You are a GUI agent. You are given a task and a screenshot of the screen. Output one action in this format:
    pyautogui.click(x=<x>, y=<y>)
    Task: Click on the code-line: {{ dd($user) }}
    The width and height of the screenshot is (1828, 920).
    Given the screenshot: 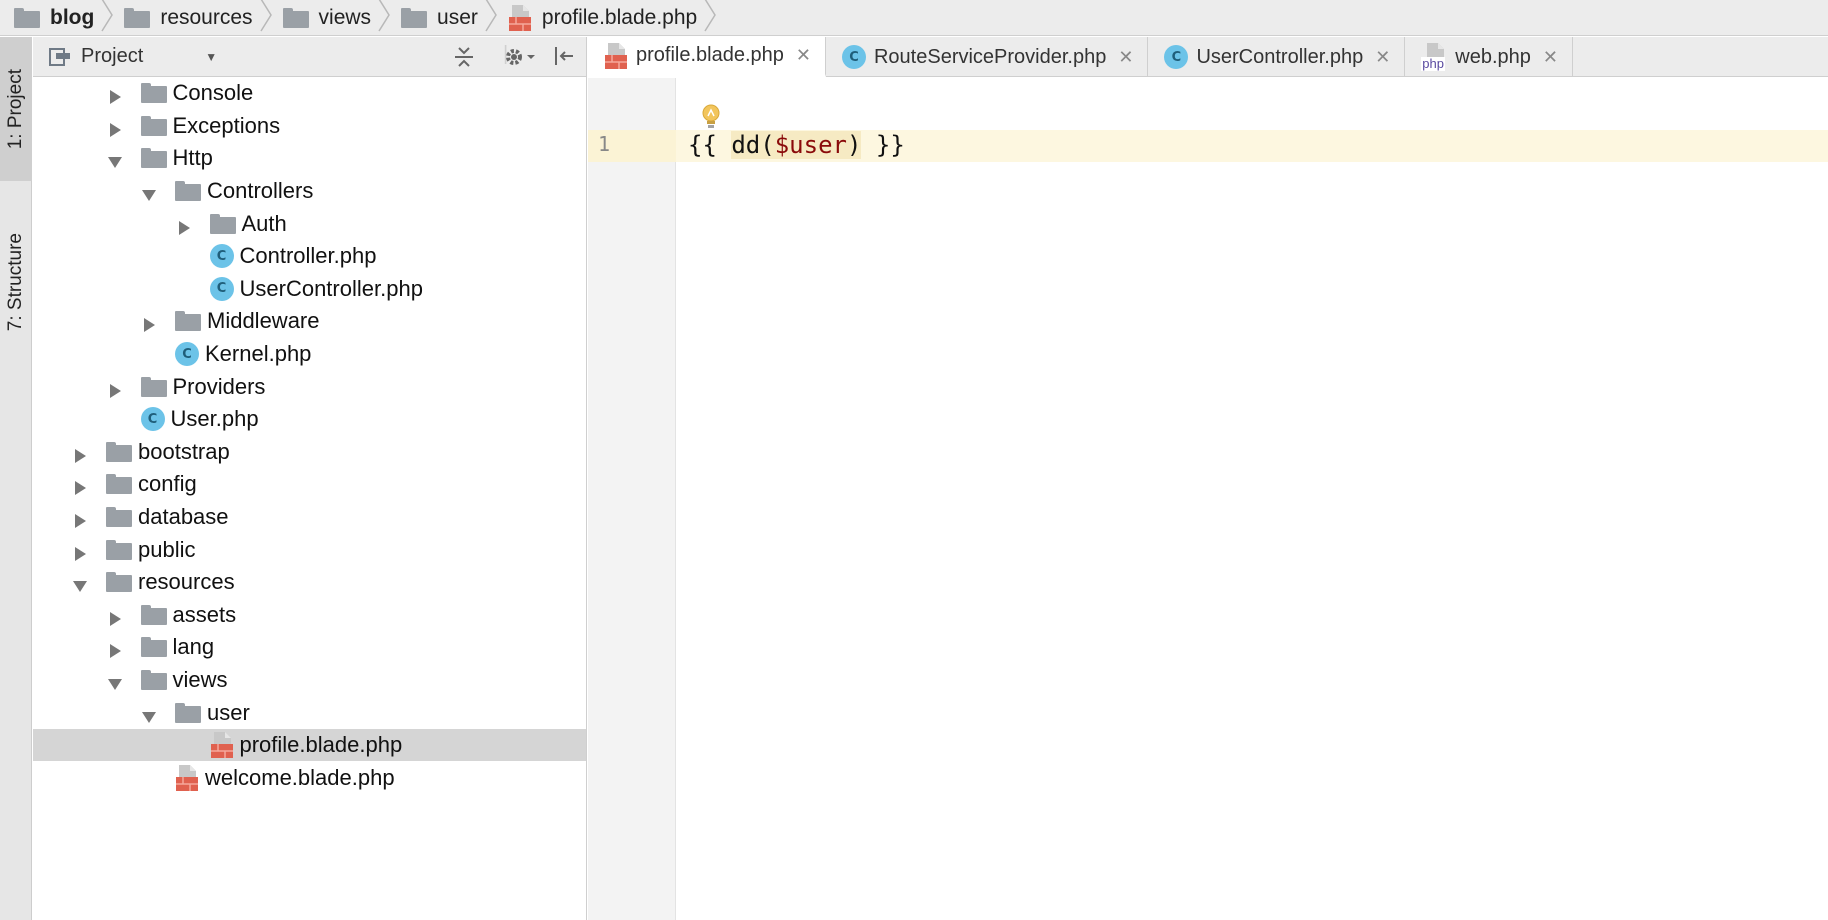 What is the action you would take?
    pyautogui.click(x=796, y=145)
    